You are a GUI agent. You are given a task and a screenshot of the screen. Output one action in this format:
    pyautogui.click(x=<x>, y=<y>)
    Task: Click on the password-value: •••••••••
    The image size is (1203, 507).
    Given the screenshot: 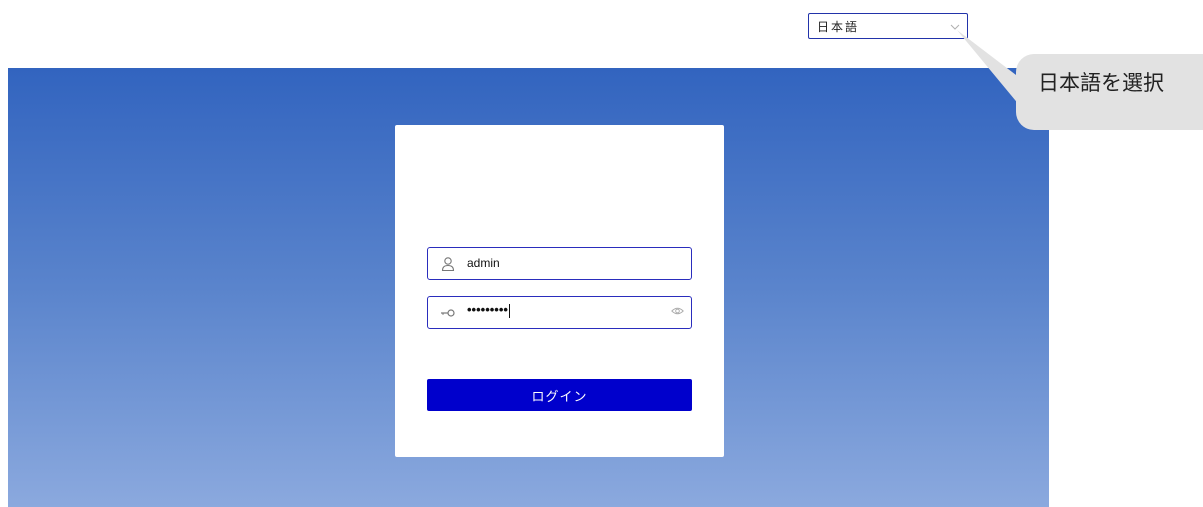 What is the action you would take?
    pyautogui.click(x=488, y=310)
    